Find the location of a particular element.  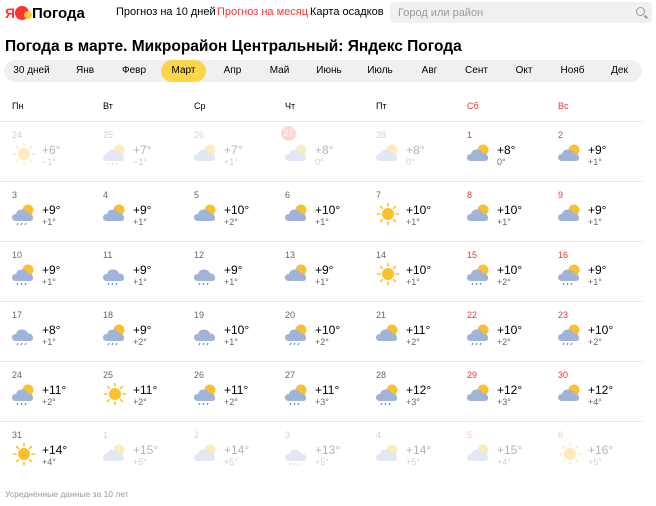

day-cell: 17 +8° +1° is located at coordinates (45, 332).